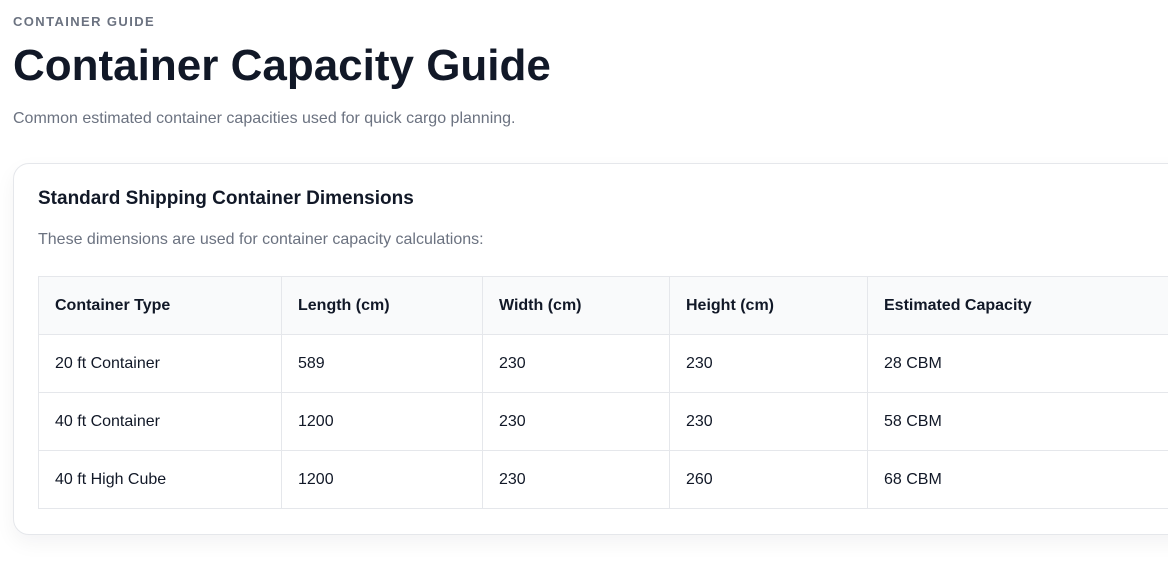 The width and height of the screenshot is (1168, 570). I want to click on cell-container-type: 40 ft Container, so click(160, 421).